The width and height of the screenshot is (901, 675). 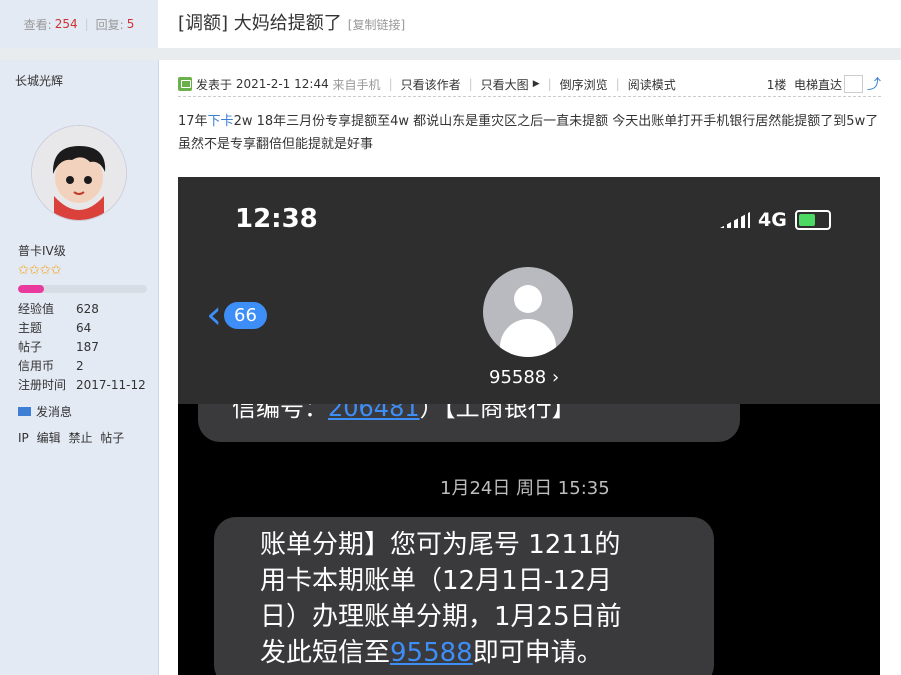 I want to click on chevron-left-icon: ‹, so click(x=214, y=315).